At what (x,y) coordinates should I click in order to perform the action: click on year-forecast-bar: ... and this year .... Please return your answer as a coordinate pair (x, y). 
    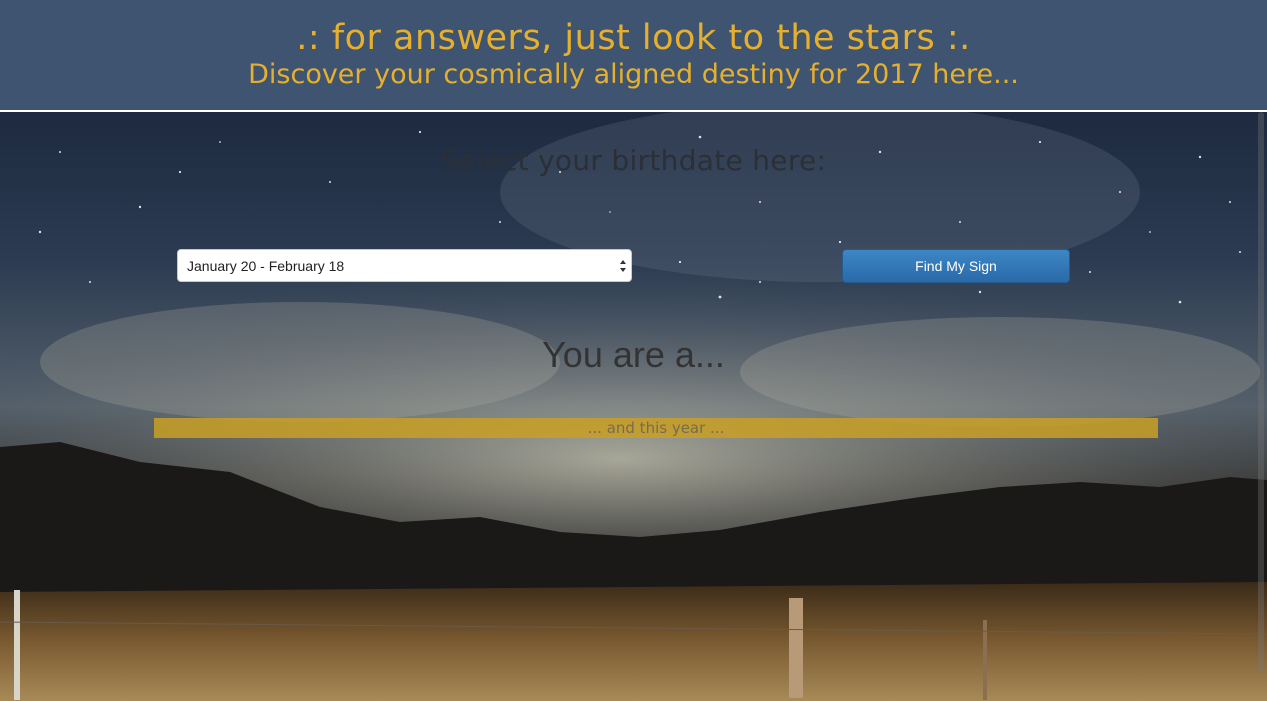
    Looking at the image, I should click on (656, 428).